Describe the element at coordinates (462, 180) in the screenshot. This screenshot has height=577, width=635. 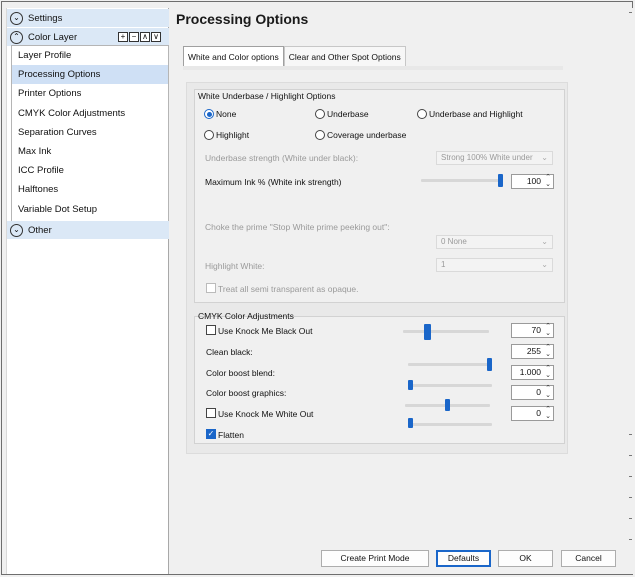
I see `max-ink-slider-track` at that location.